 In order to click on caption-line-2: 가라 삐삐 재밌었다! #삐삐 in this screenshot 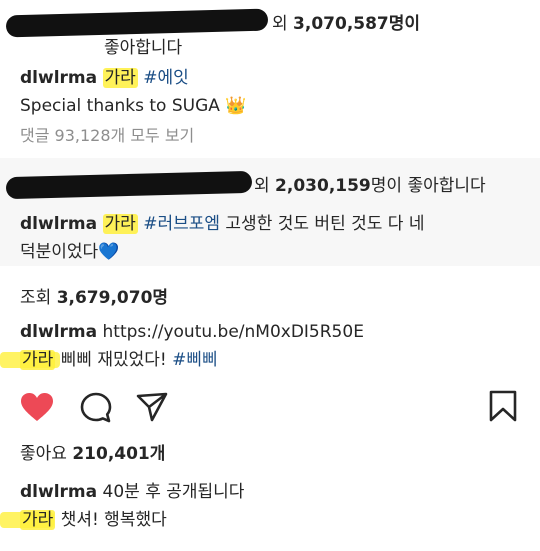, I will do `click(119, 360)`.